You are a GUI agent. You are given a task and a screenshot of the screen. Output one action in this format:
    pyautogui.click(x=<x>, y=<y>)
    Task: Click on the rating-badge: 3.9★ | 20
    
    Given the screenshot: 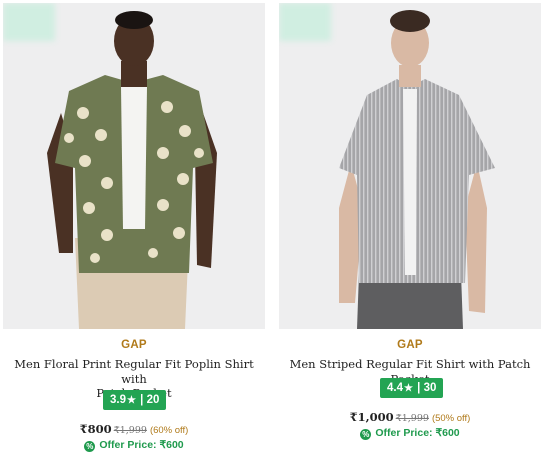 What is the action you would take?
    pyautogui.click(x=135, y=400)
    